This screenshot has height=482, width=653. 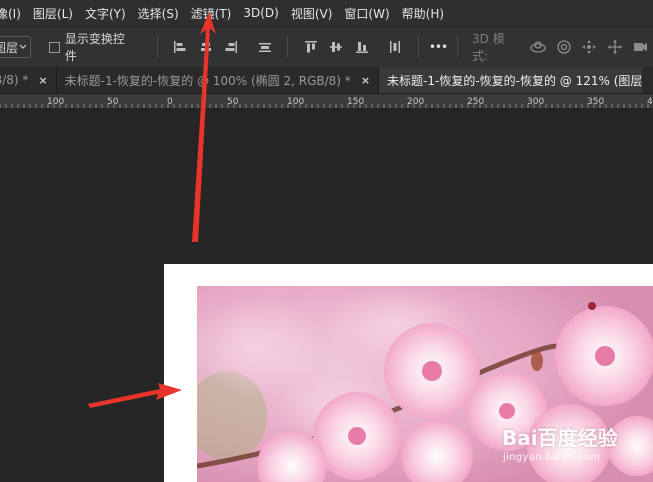 I want to click on ruler-label: 400, so click(x=650, y=102).